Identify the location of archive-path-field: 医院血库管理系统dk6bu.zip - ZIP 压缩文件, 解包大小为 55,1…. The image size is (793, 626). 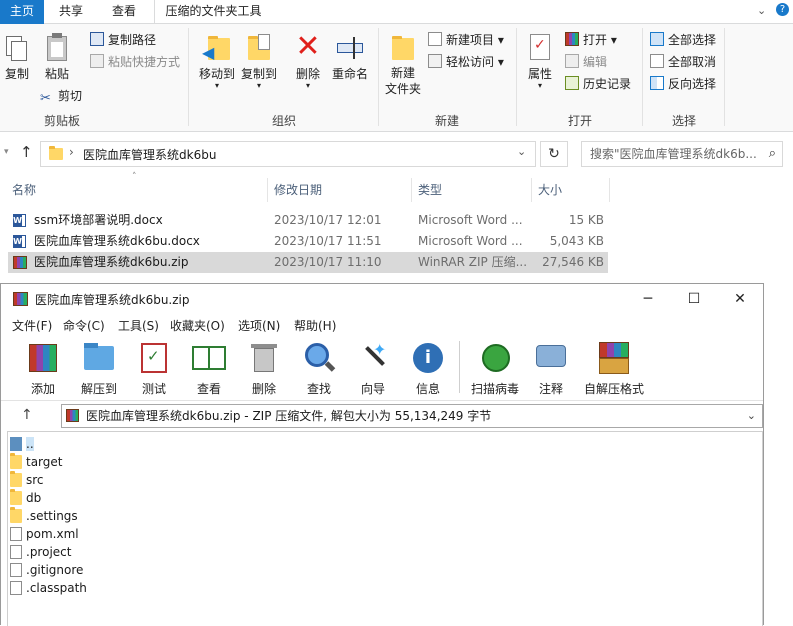
(412, 416).